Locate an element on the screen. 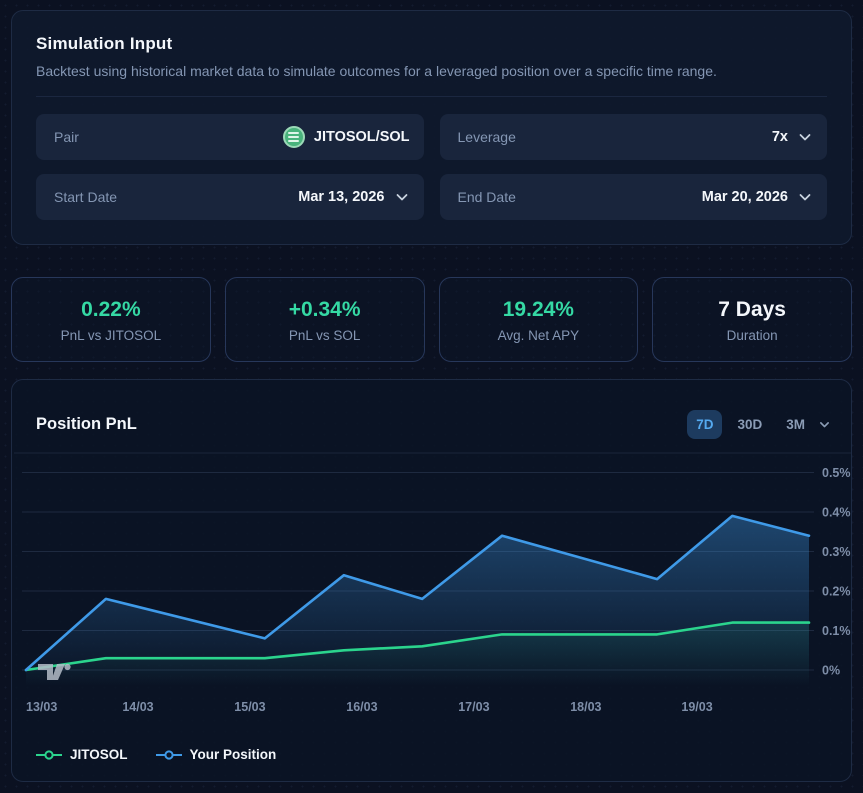  chart-header: Position PnL 7D 30D 3M is located at coordinates (431, 414).